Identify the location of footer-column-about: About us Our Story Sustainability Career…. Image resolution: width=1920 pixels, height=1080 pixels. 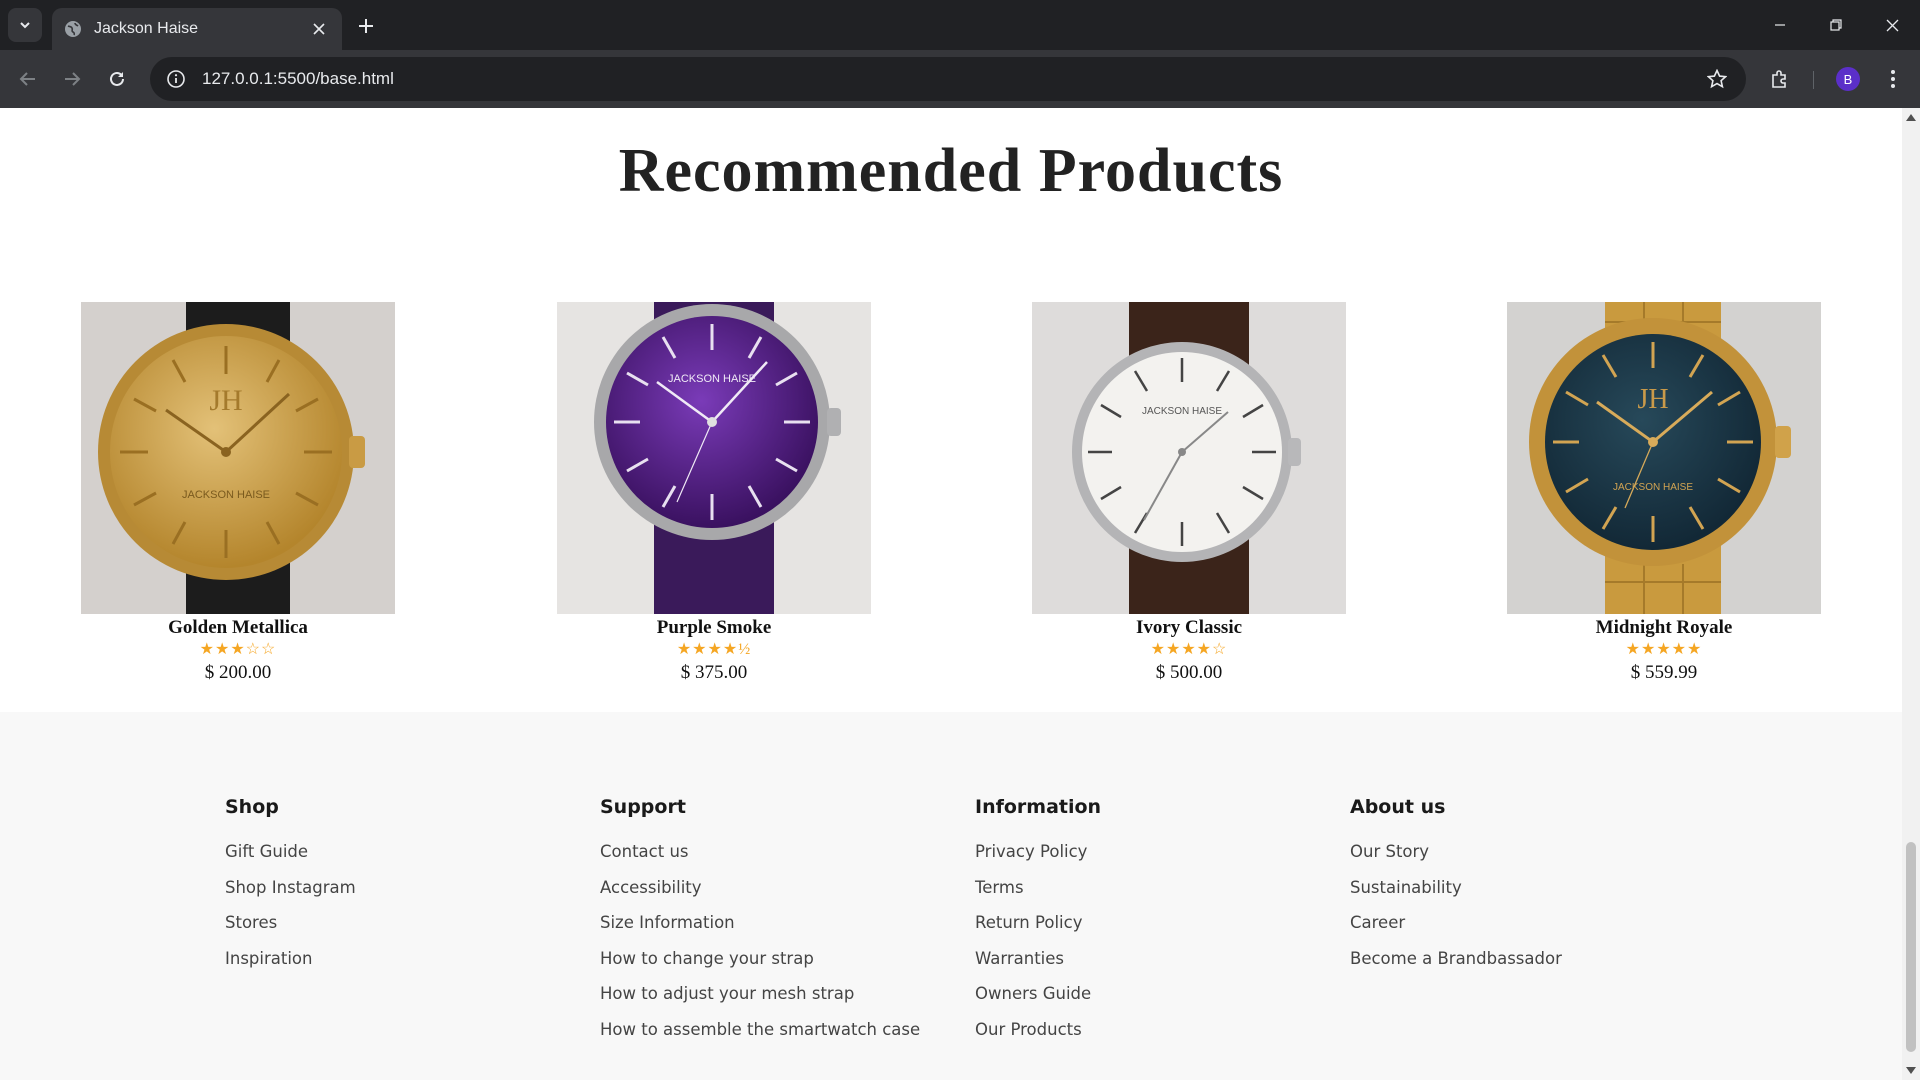
(1515, 885).